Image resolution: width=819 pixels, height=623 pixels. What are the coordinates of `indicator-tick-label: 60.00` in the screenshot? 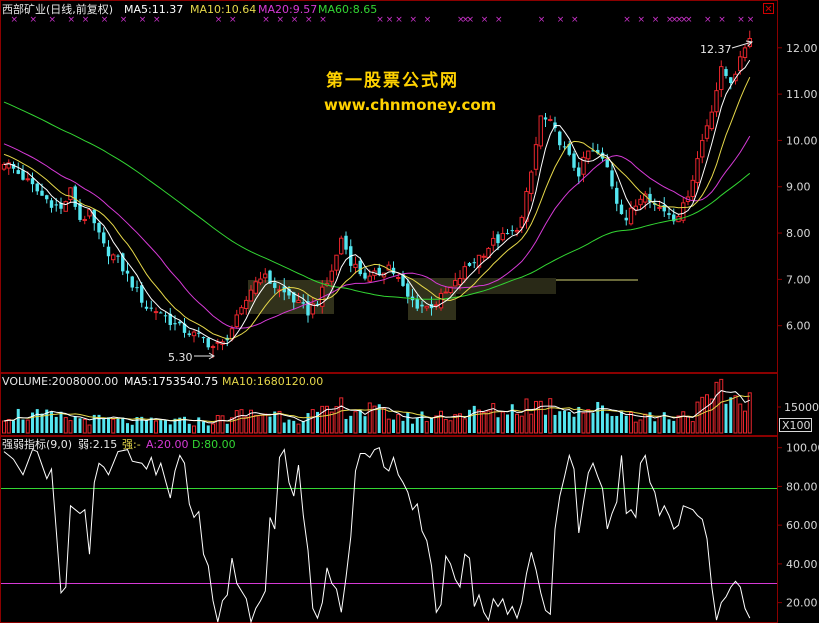 It's located at (802, 525).